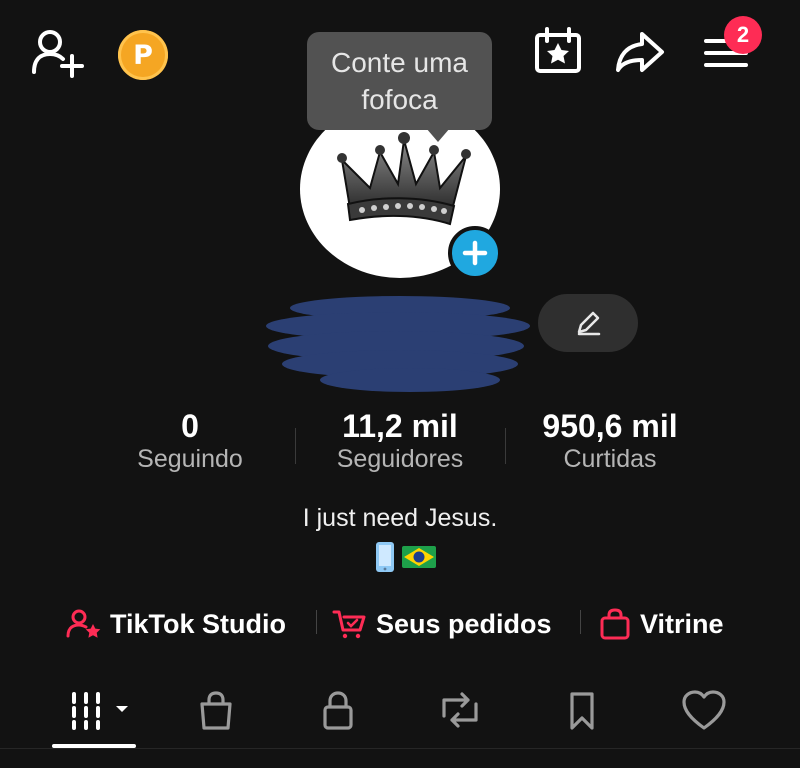 This screenshot has height=768, width=800. I want to click on orders-link: Seus pedidos, so click(442, 624).